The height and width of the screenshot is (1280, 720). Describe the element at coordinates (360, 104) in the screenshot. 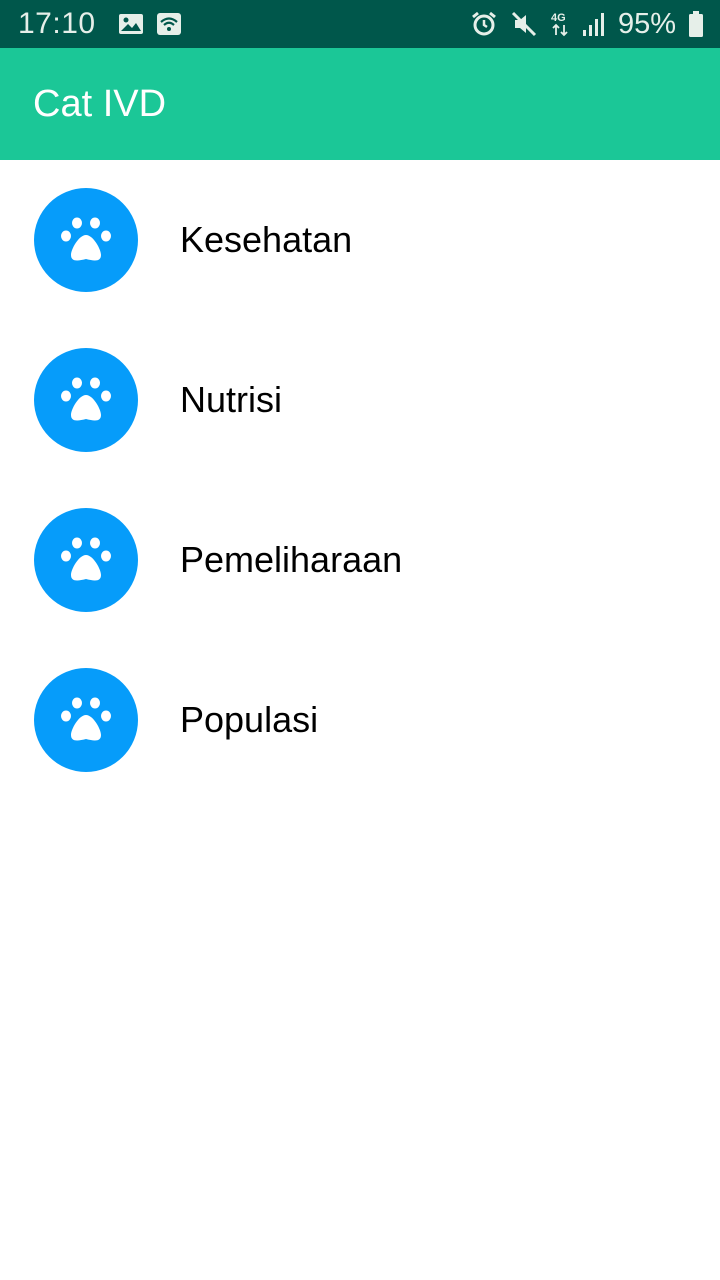

I see `app-bar: Cat IVD` at that location.